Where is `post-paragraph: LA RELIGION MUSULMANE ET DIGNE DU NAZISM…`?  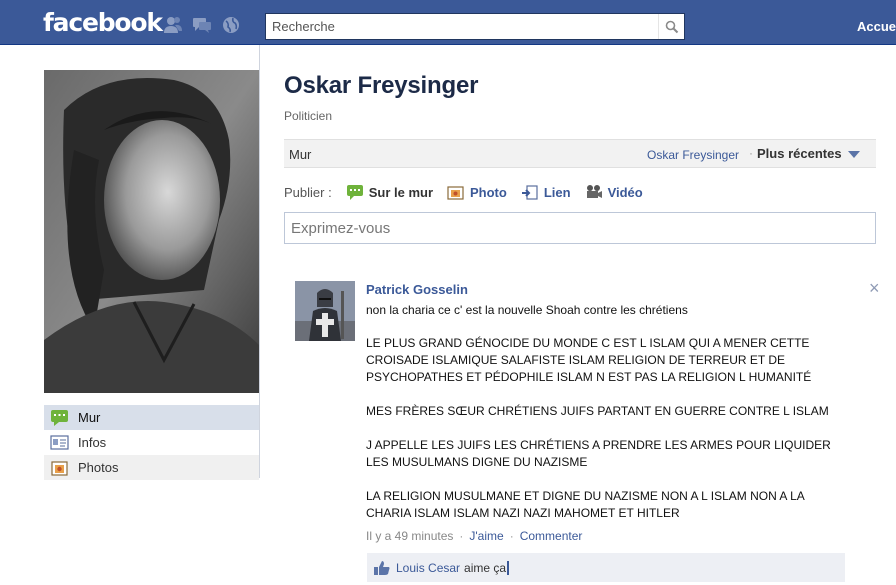 post-paragraph: LA RELIGION MUSULMANE ET DIGNE DU NAZISM… is located at coordinates (585, 504).